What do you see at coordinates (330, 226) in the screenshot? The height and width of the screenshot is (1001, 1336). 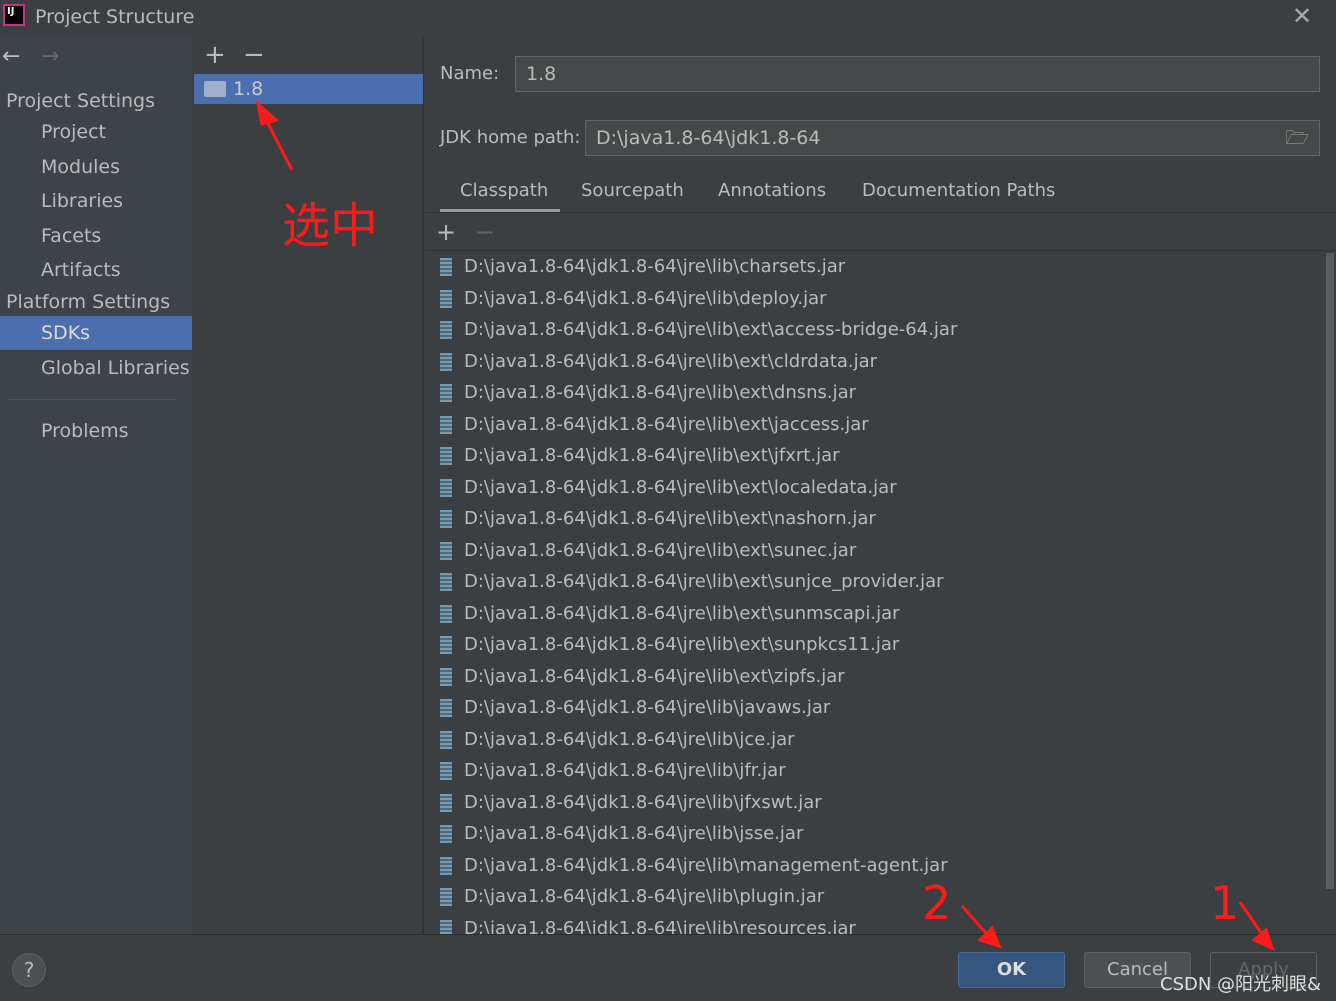 I see `selected-annotation: 选中` at bounding box center [330, 226].